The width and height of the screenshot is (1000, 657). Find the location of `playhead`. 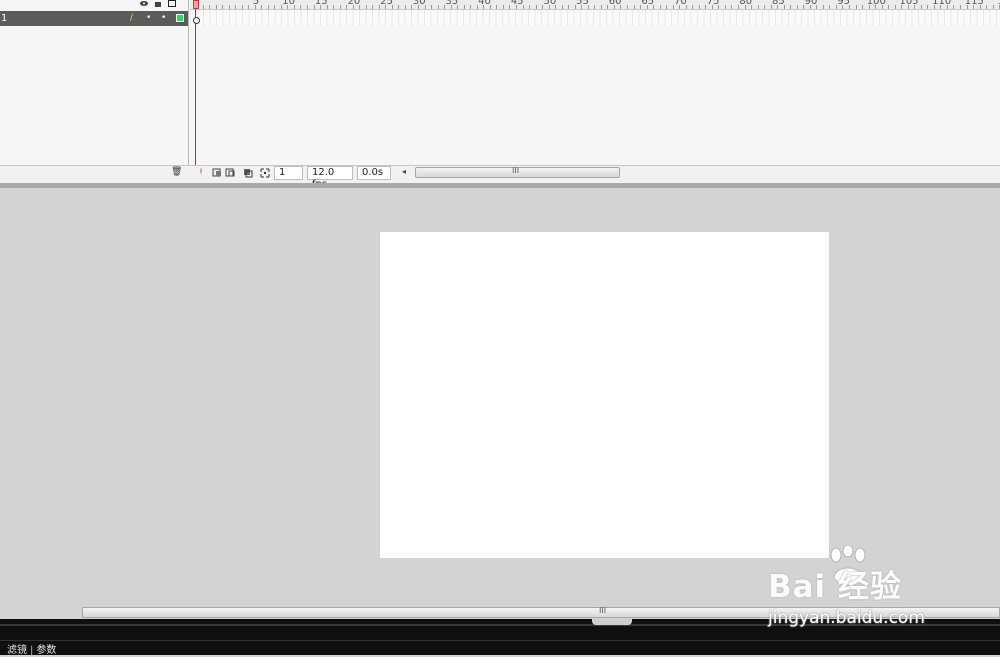

playhead is located at coordinates (196, 4).